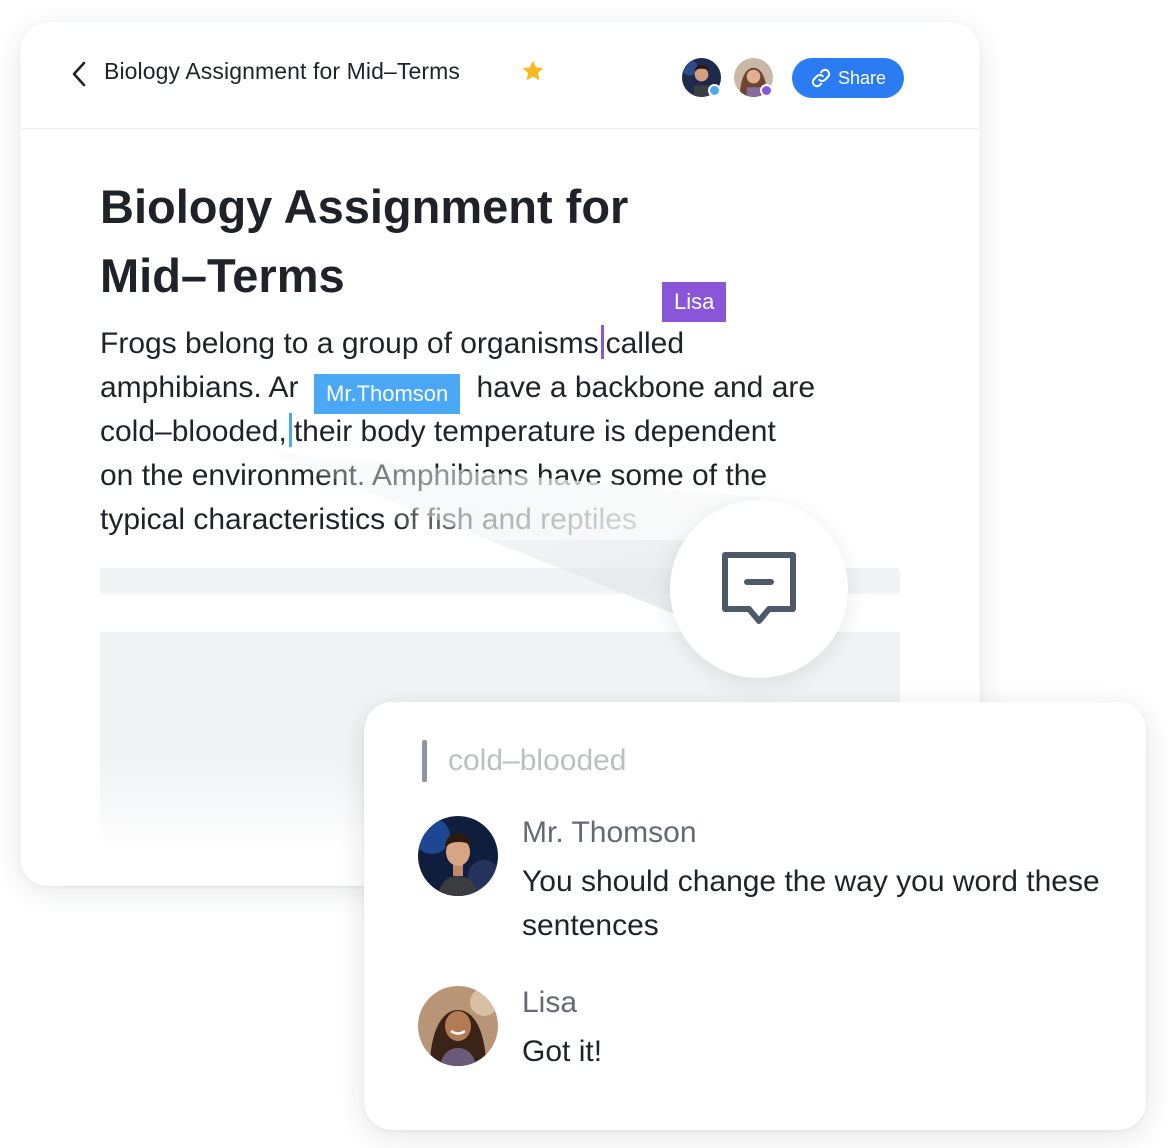 The image size is (1168, 1148). What do you see at coordinates (862, 77) in the screenshot?
I see `share-label: Share` at bounding box center [862, 77].